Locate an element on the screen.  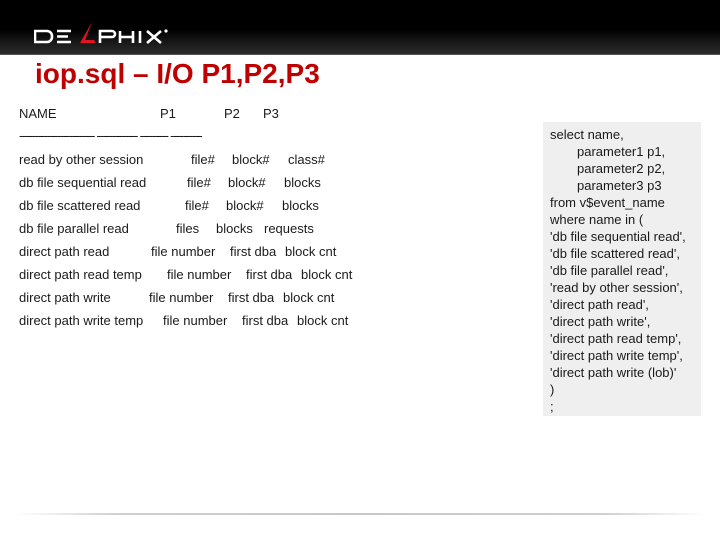
sql-line: 'direct path write', is located at coordinates (600, 321).